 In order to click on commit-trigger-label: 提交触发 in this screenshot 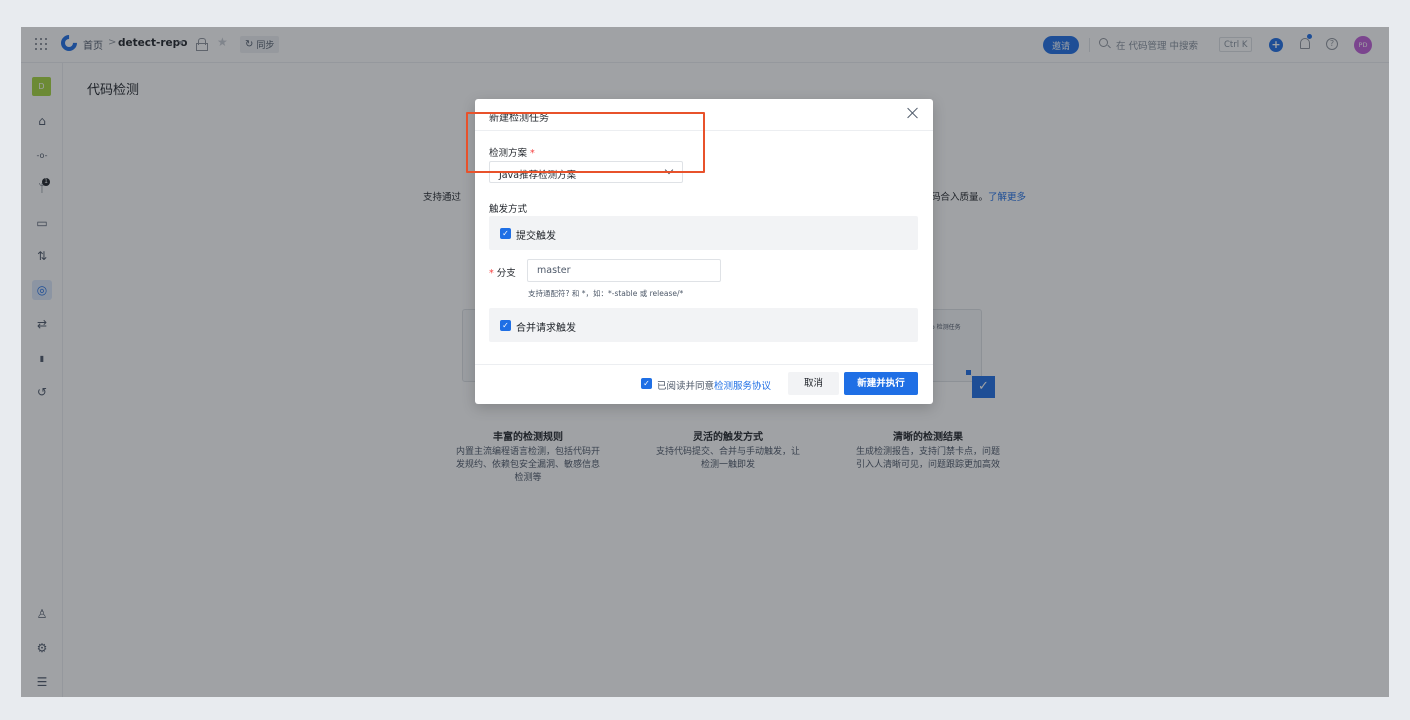, I will do `click(536, 234)`.